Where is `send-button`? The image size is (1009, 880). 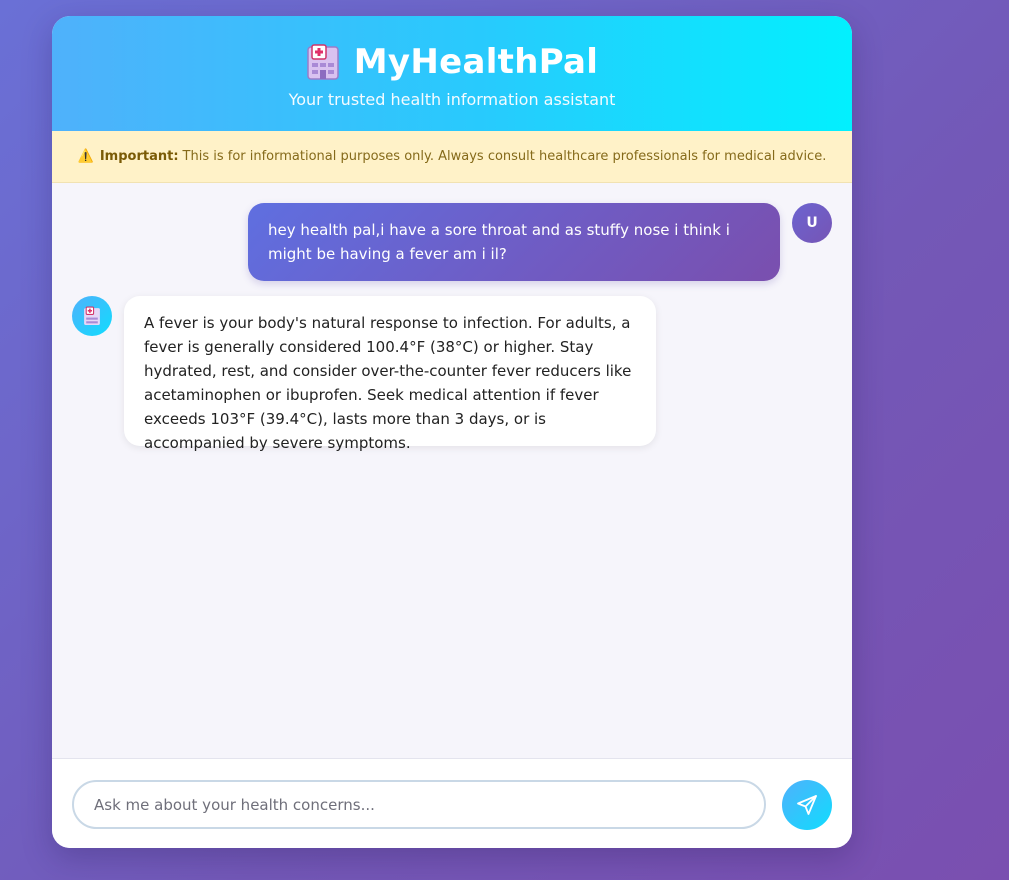 send-button is located at coordinates (807, 805).